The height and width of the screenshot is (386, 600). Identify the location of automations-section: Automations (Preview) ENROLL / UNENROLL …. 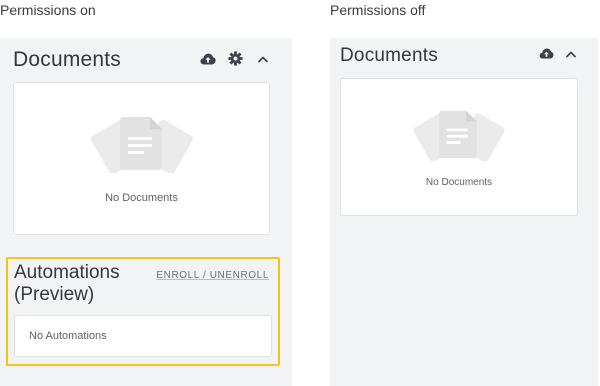
(143, 311).